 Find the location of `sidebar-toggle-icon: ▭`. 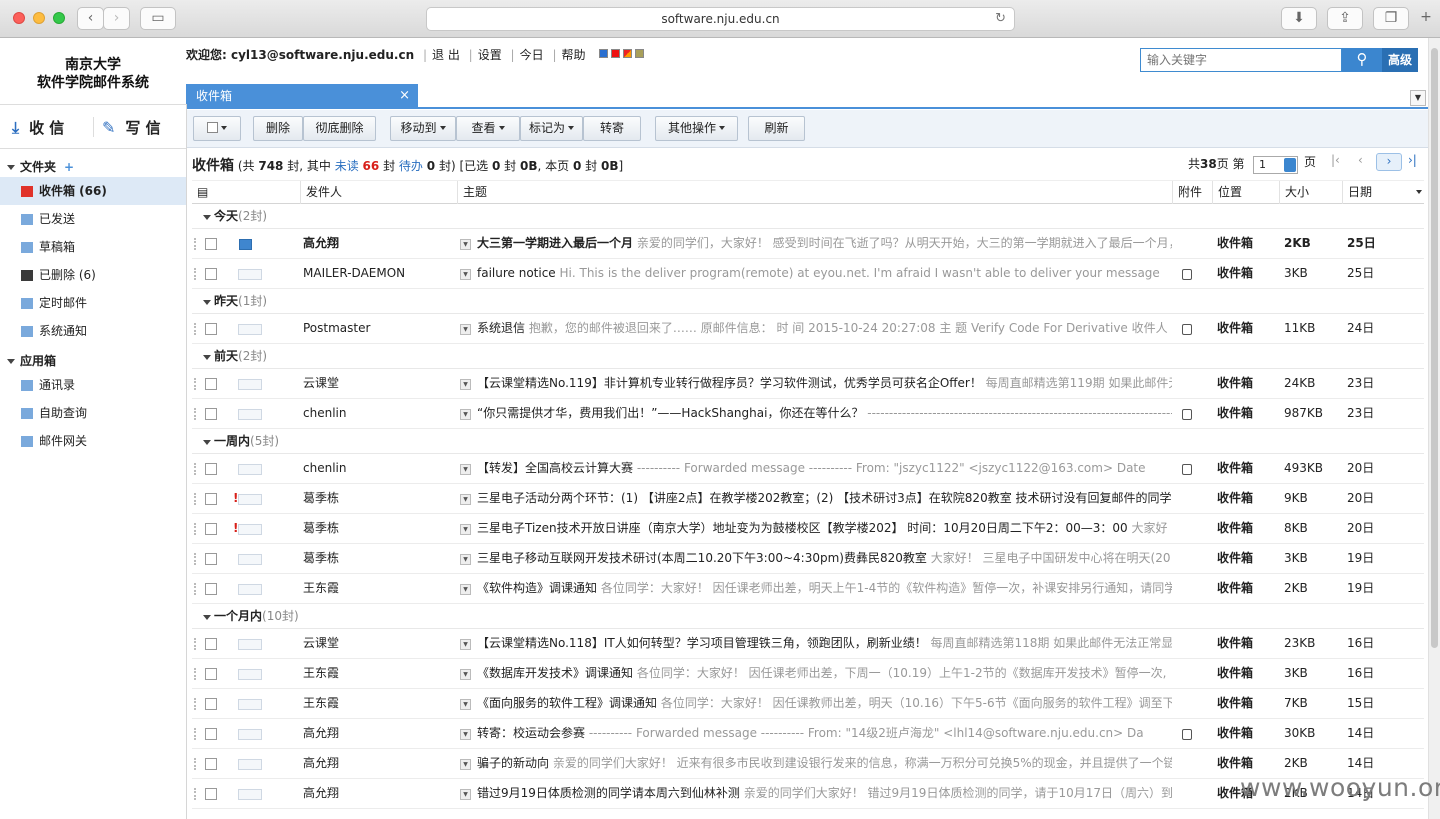

sidebar-toggle-icon: ▭ is located at coordinates (158, 18).